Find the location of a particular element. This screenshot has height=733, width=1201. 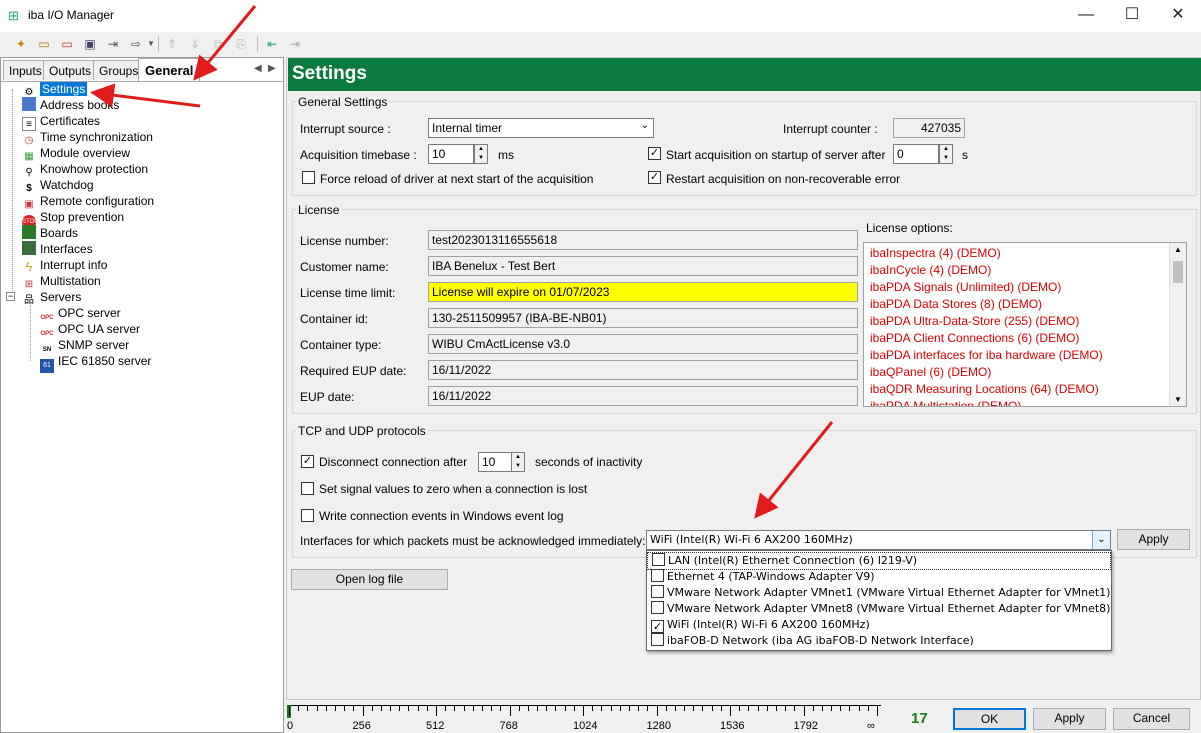

arrow-to-general-tab is located at coordinates (225, 43).